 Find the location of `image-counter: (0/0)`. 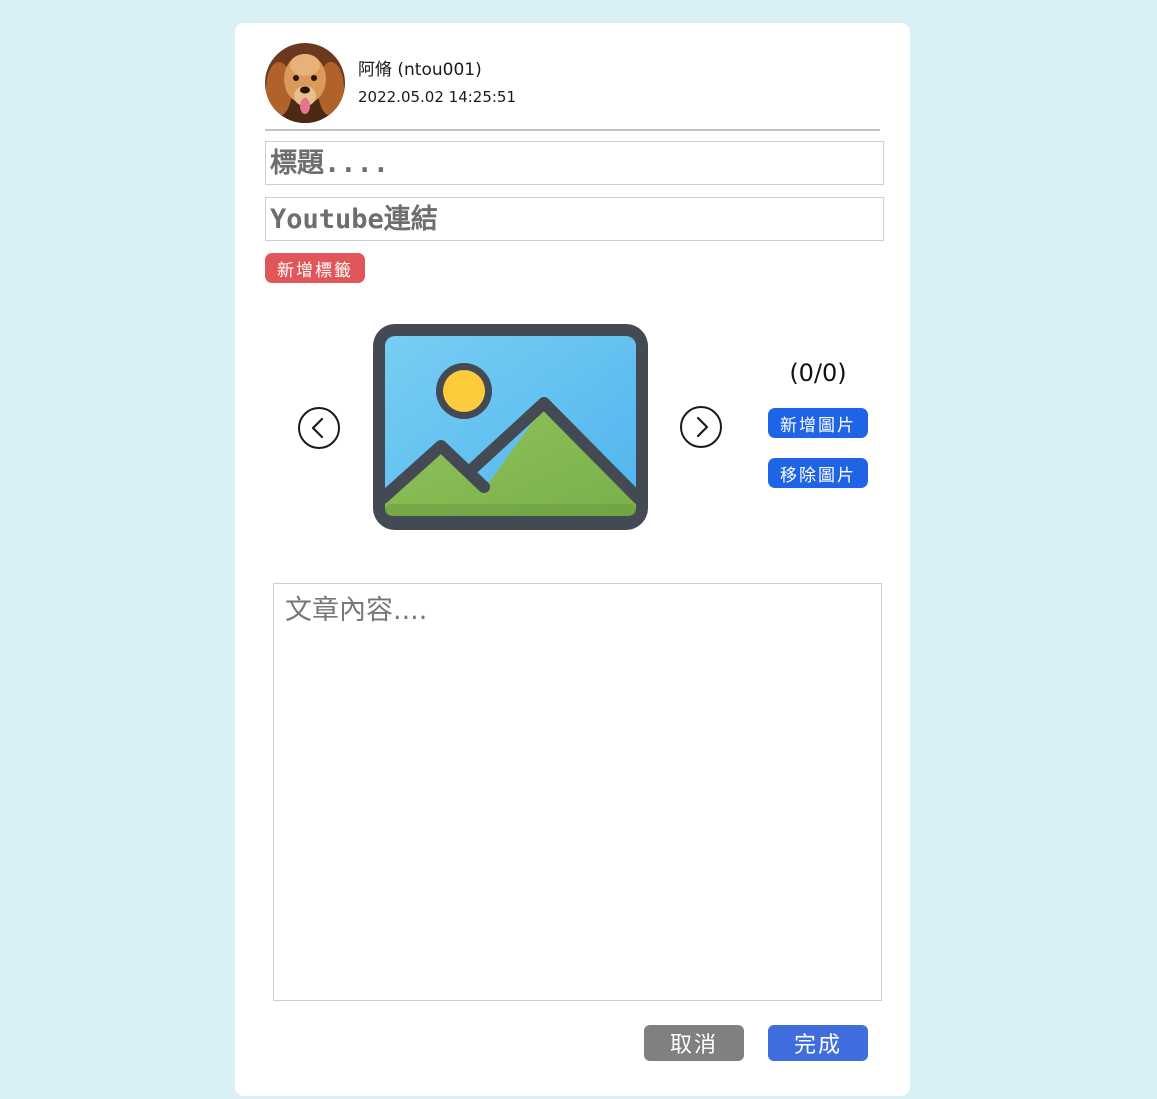

image-counter: (0/0) is located at coordinates (818, 373).